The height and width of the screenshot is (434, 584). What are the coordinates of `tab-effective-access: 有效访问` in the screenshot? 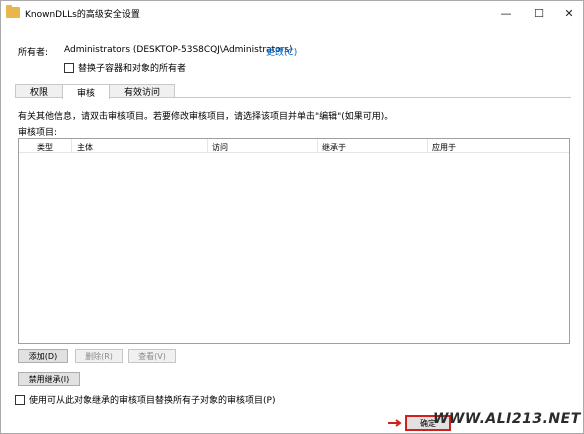 It's located at (142, 91).